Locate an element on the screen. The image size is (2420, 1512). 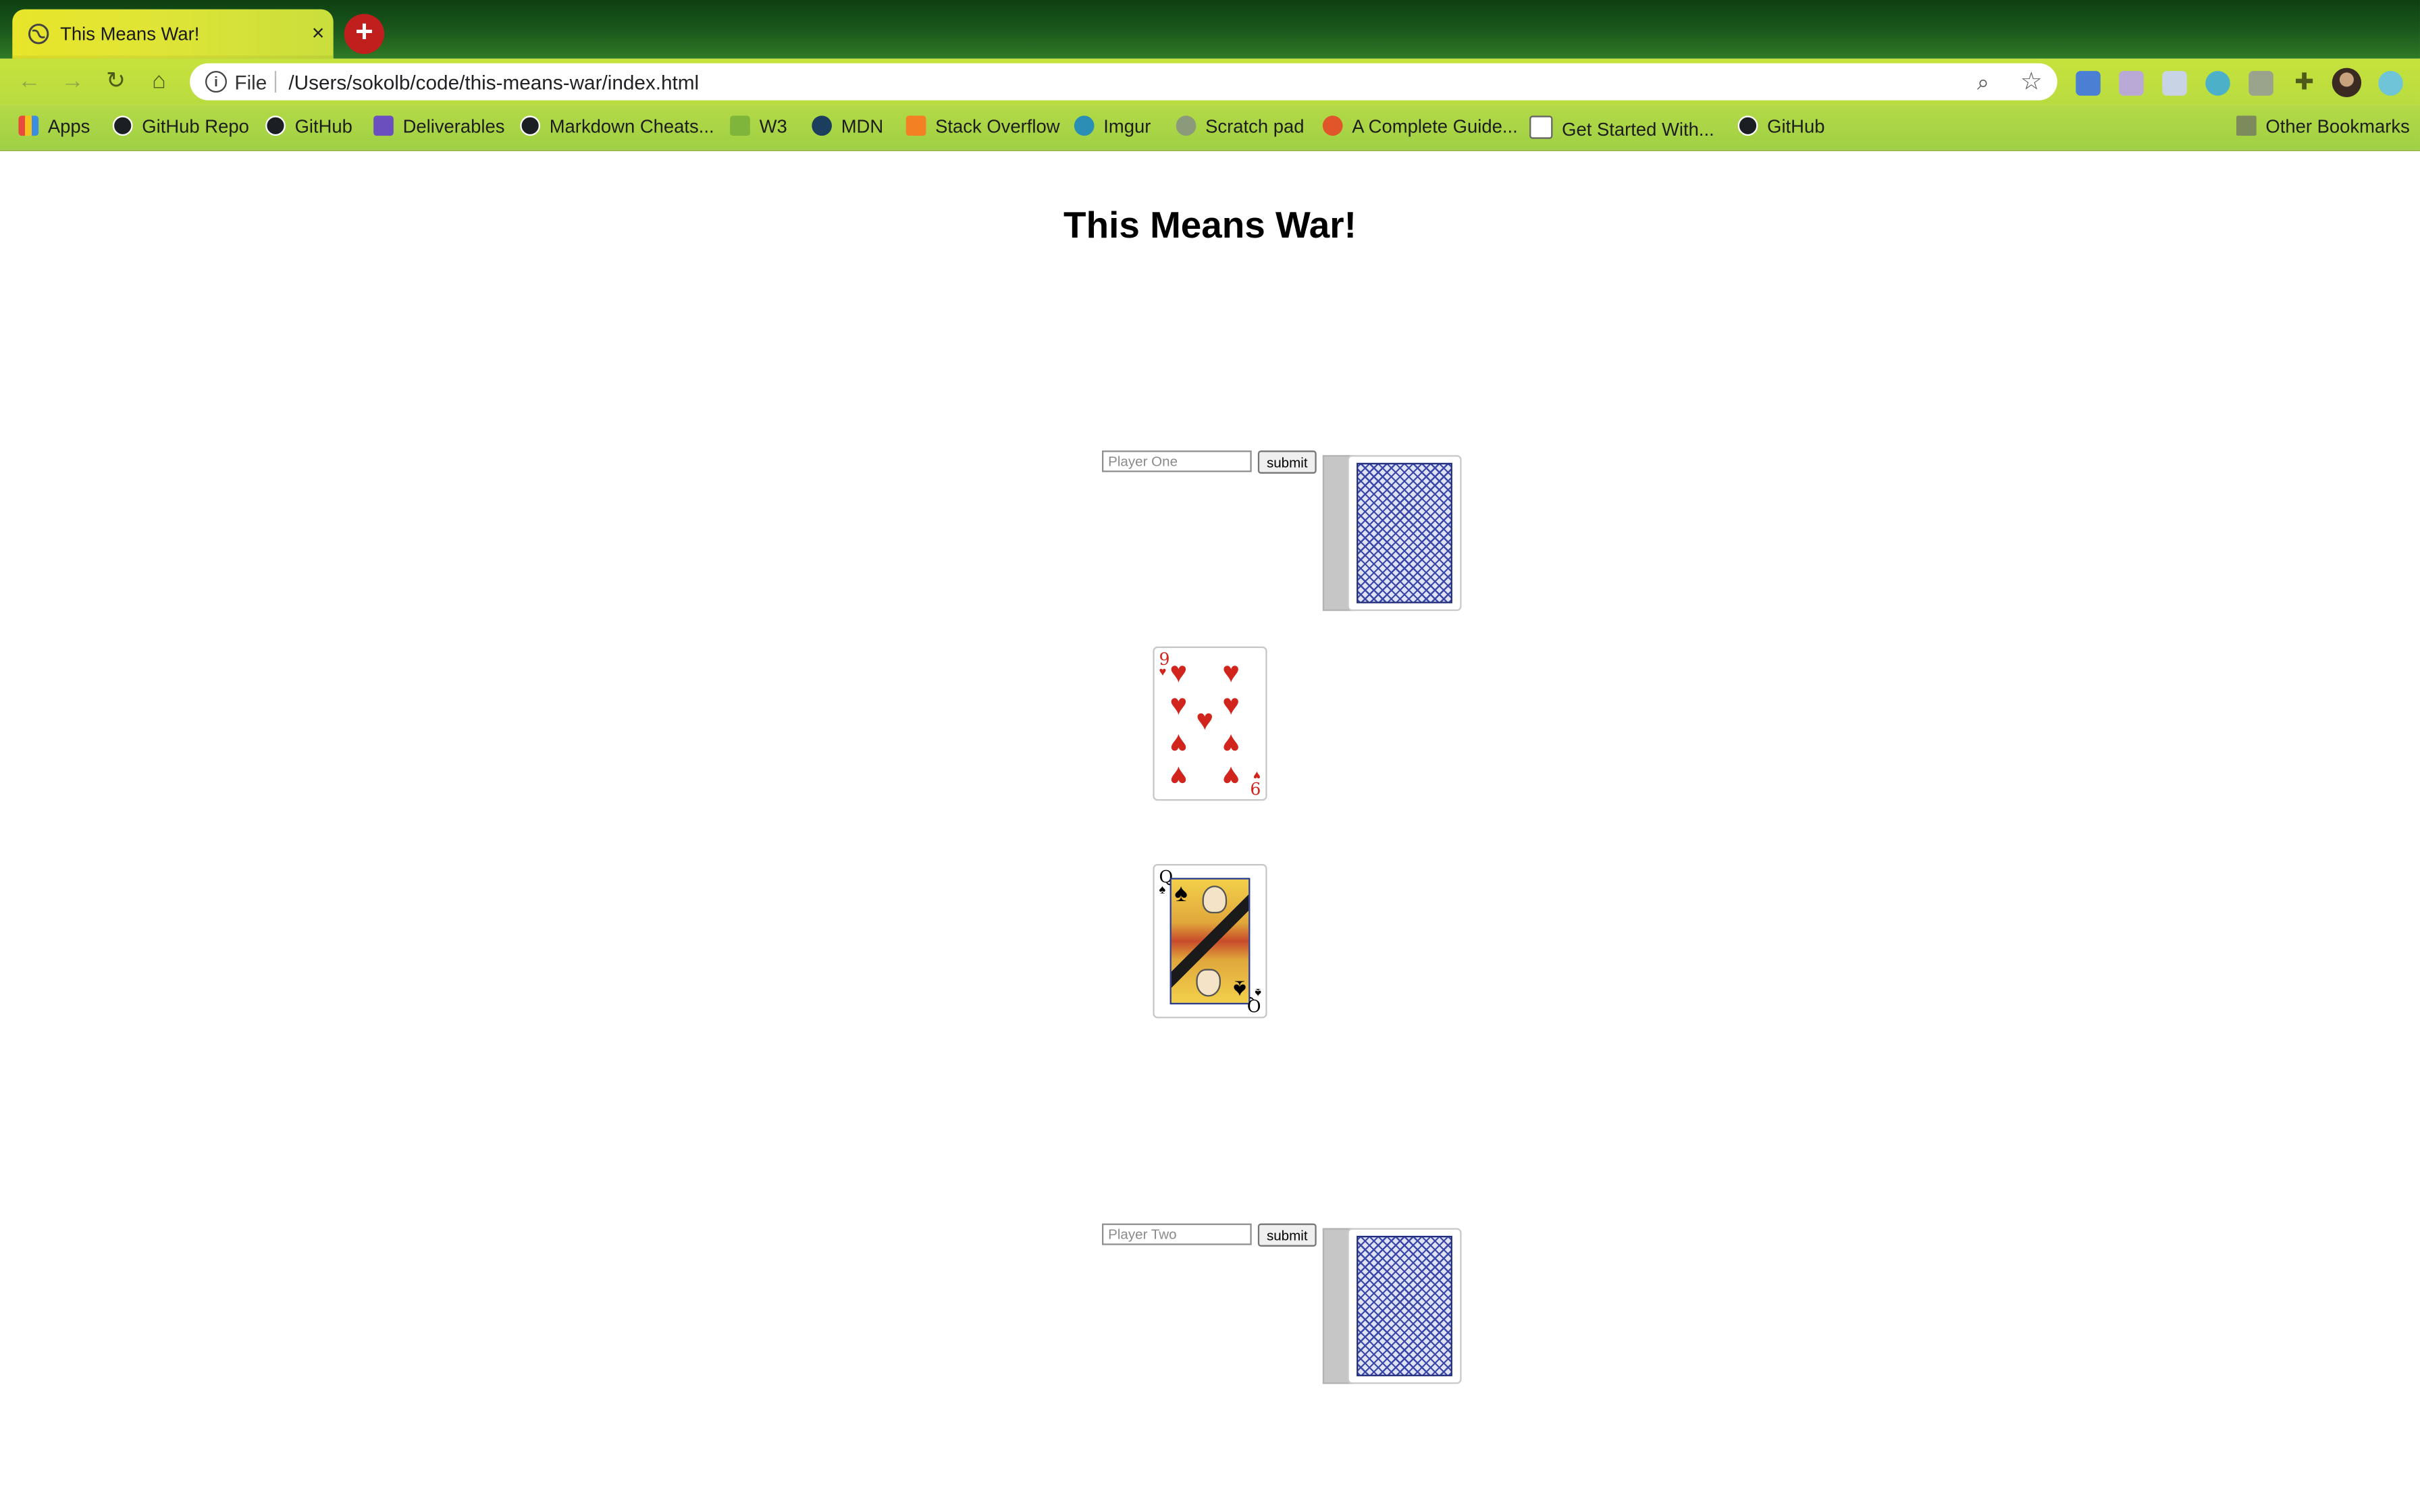
card-suit: ♠ is located at coordinates (1162, 889).